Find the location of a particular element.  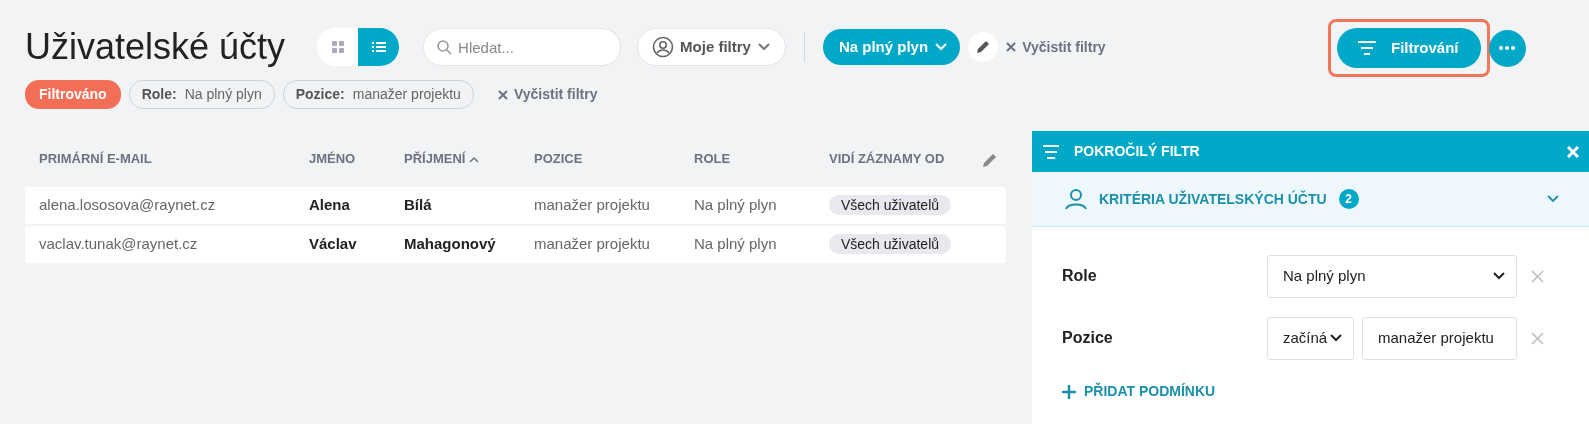

column-header: PŘÍJMENÍ is located at coordinates (469, 159).